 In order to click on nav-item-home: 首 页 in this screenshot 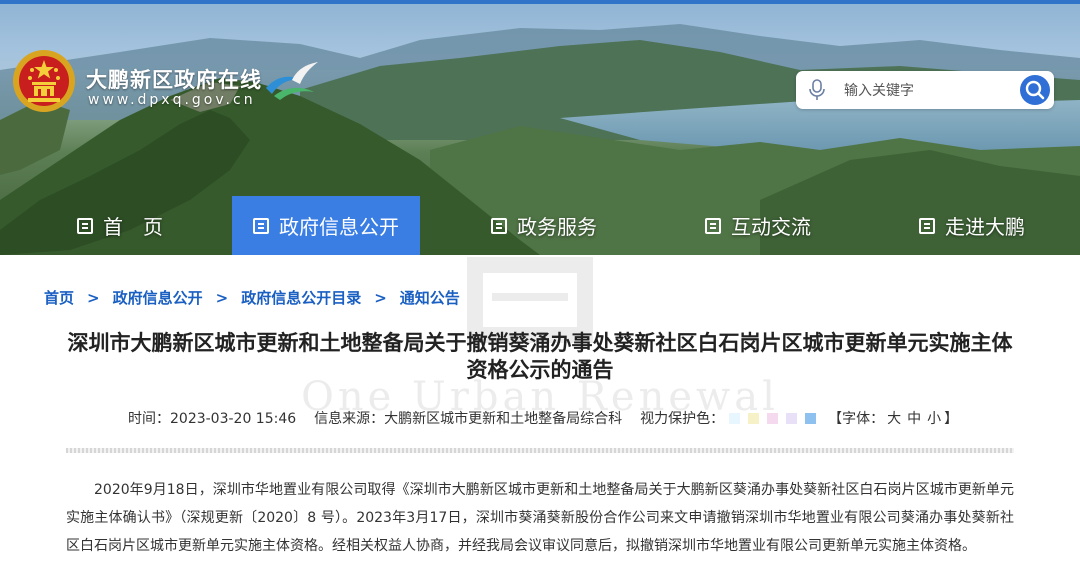, I will do `click(120, 225)`.